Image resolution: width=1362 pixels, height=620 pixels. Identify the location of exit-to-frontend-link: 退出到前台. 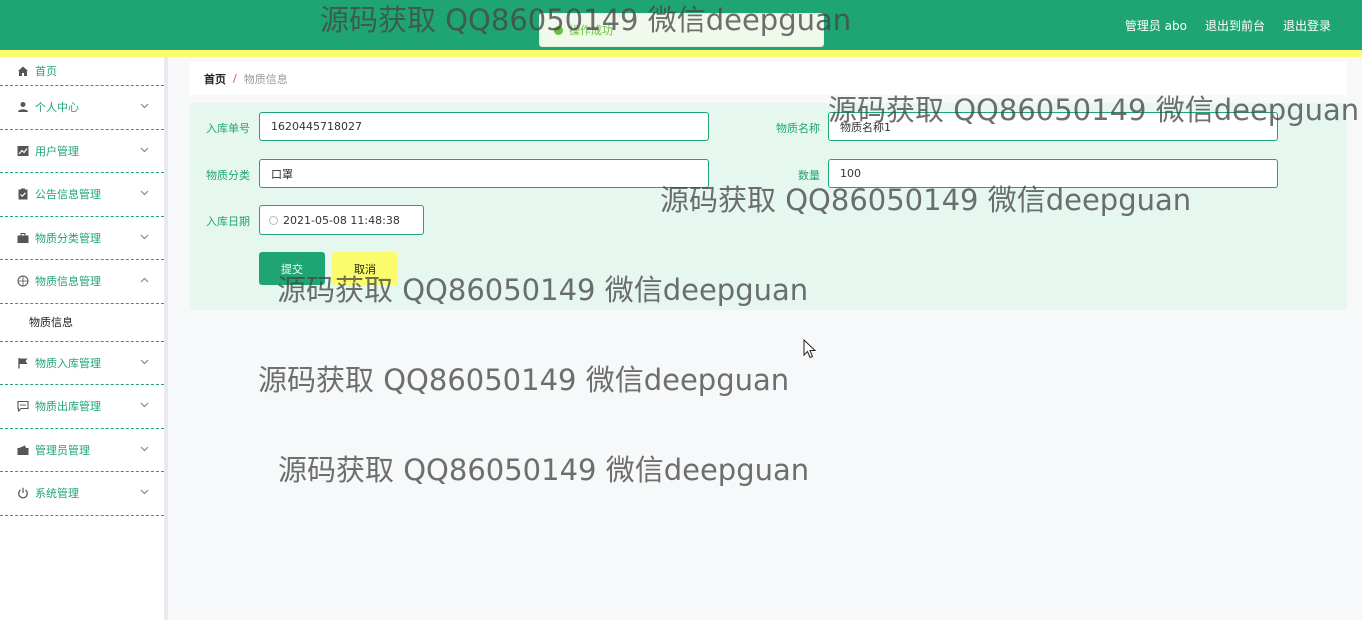
(1235, 25).